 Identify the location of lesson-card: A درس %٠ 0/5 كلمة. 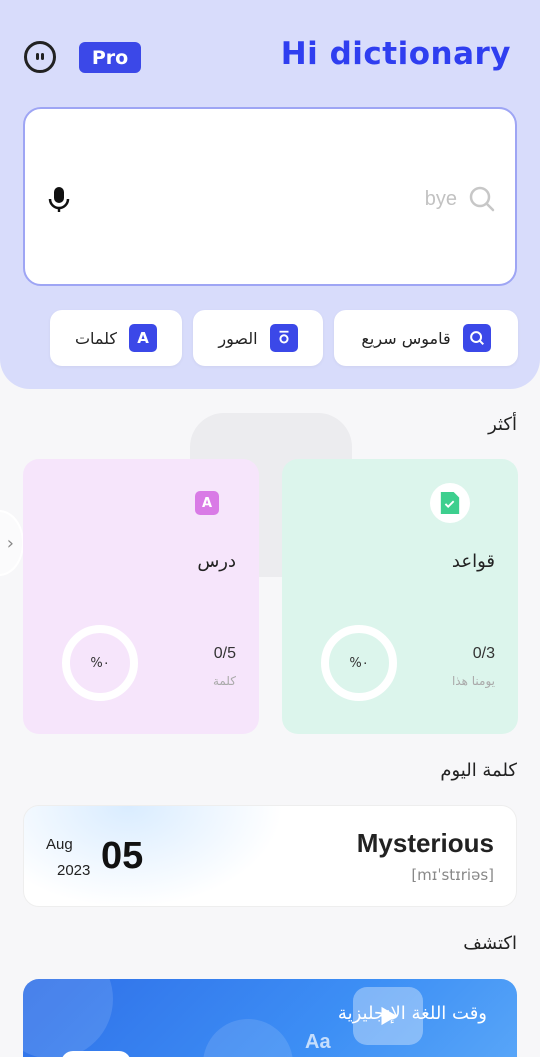
(141, 596).